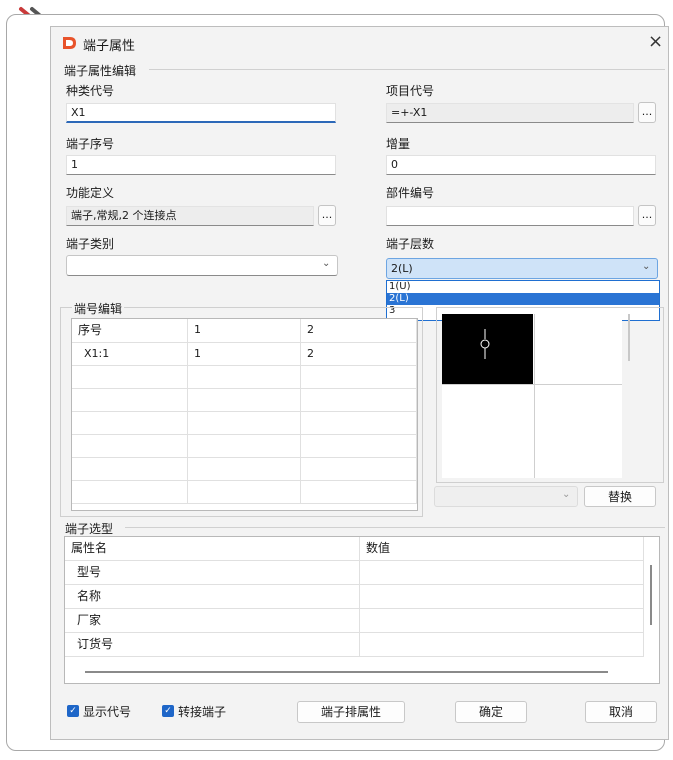 The height and width of the screenshot is (760, 673). Describe the element at coordinates (621, 712) in the screenshot. I see `cancel-button: 取消` at that location.